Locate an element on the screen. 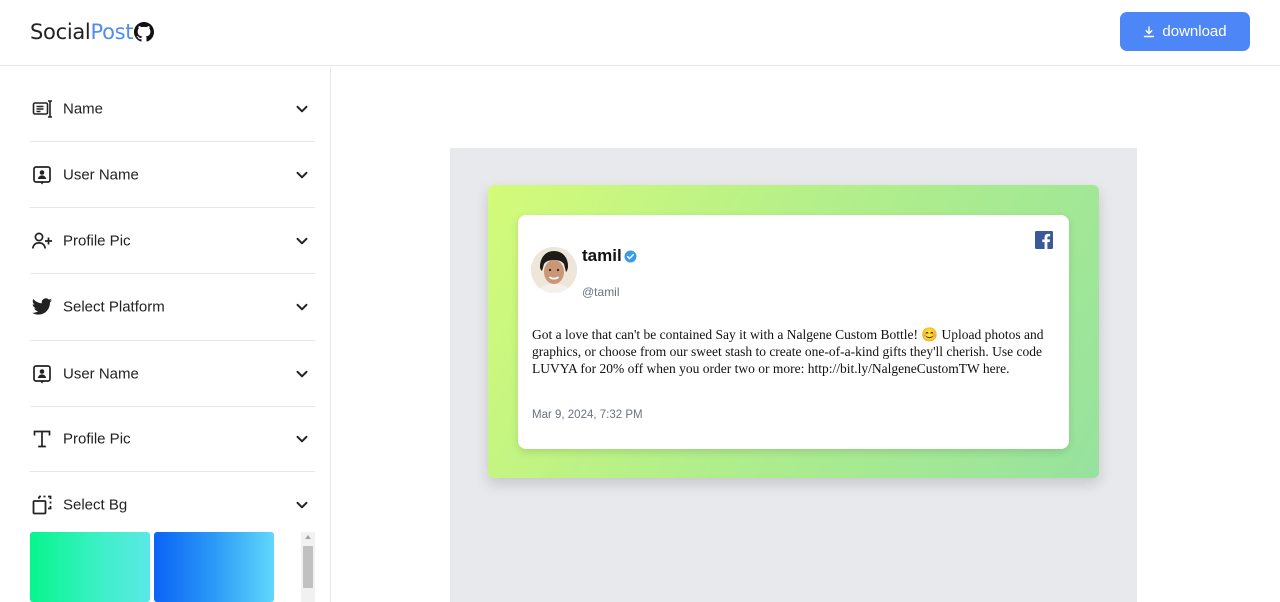  post-display-name: tamil is located at coordinates (609, 256).